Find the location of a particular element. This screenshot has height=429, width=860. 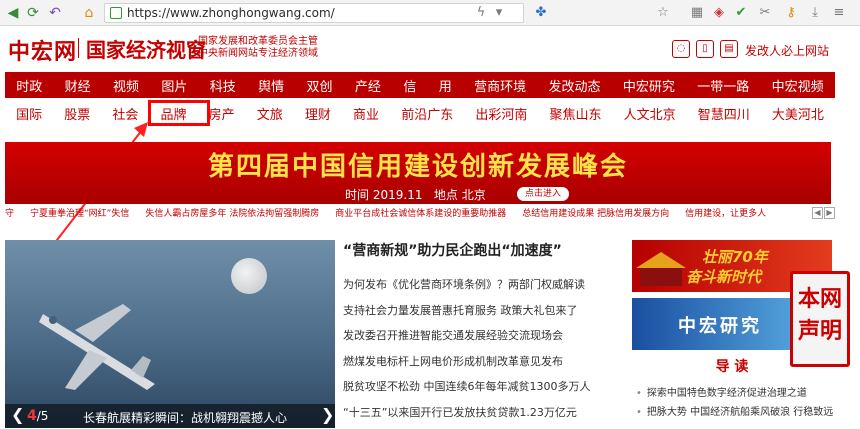

guide-title: 导 读 is located at coordinates (732, 366).